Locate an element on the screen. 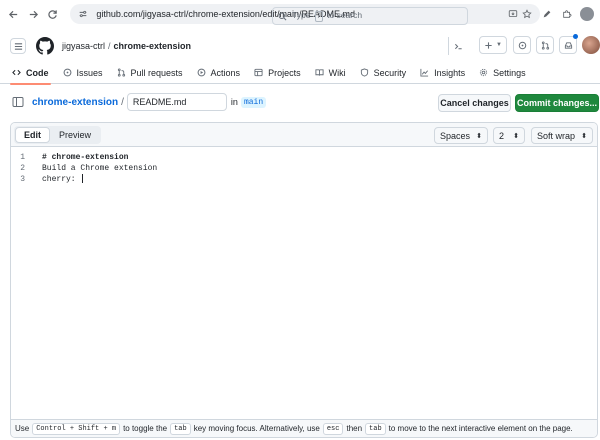 This screenshot has height=440, width=600. issues-button is located at coordinates (522, 45).